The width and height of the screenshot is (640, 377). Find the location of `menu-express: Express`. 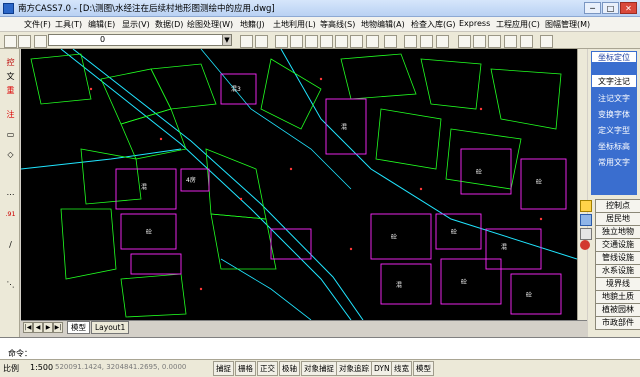

menu-express: Express is located at coordinates (474, 23).